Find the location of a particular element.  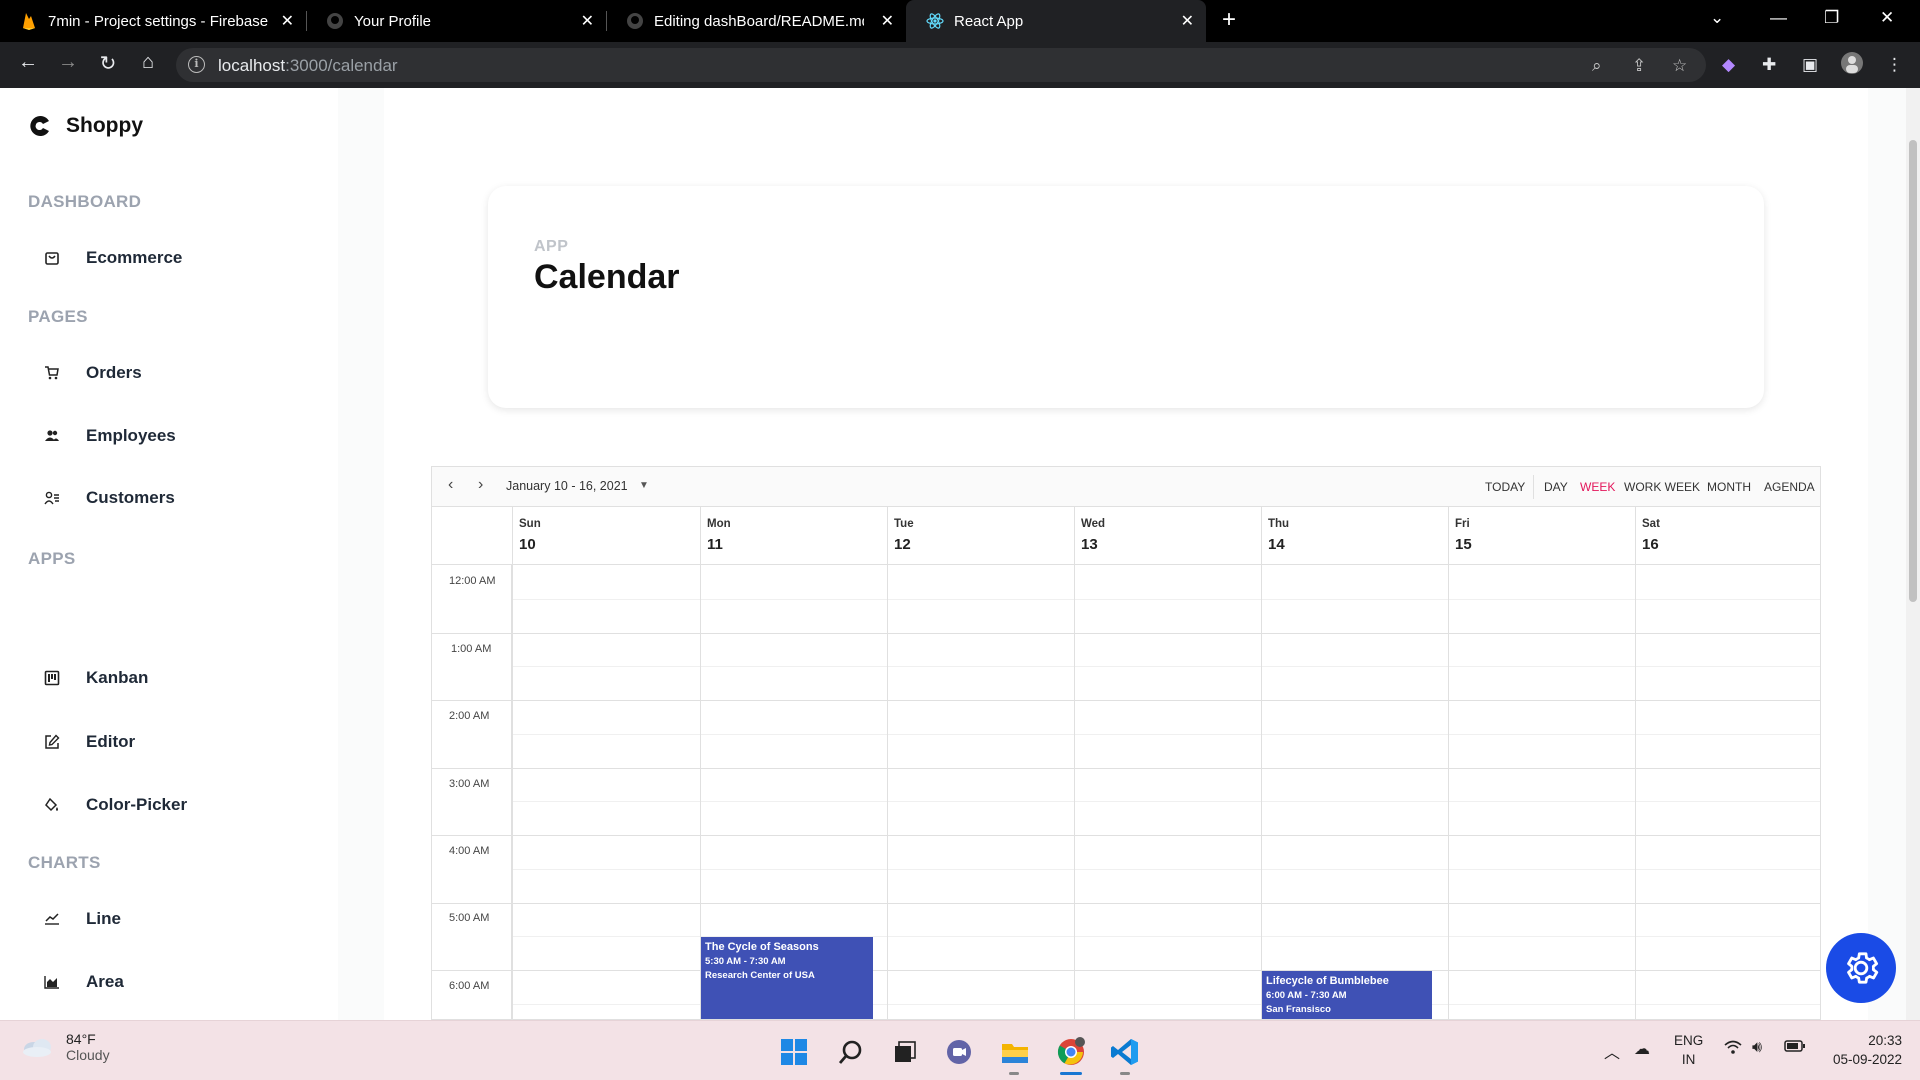

close-window-icon: ✕ is located at coordinates (1887, 18).